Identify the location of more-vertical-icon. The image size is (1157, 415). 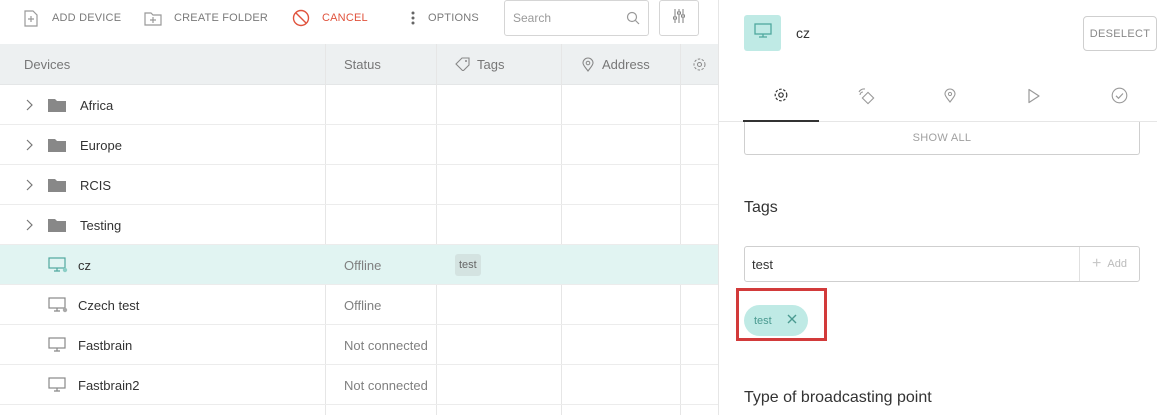
(413, 18).